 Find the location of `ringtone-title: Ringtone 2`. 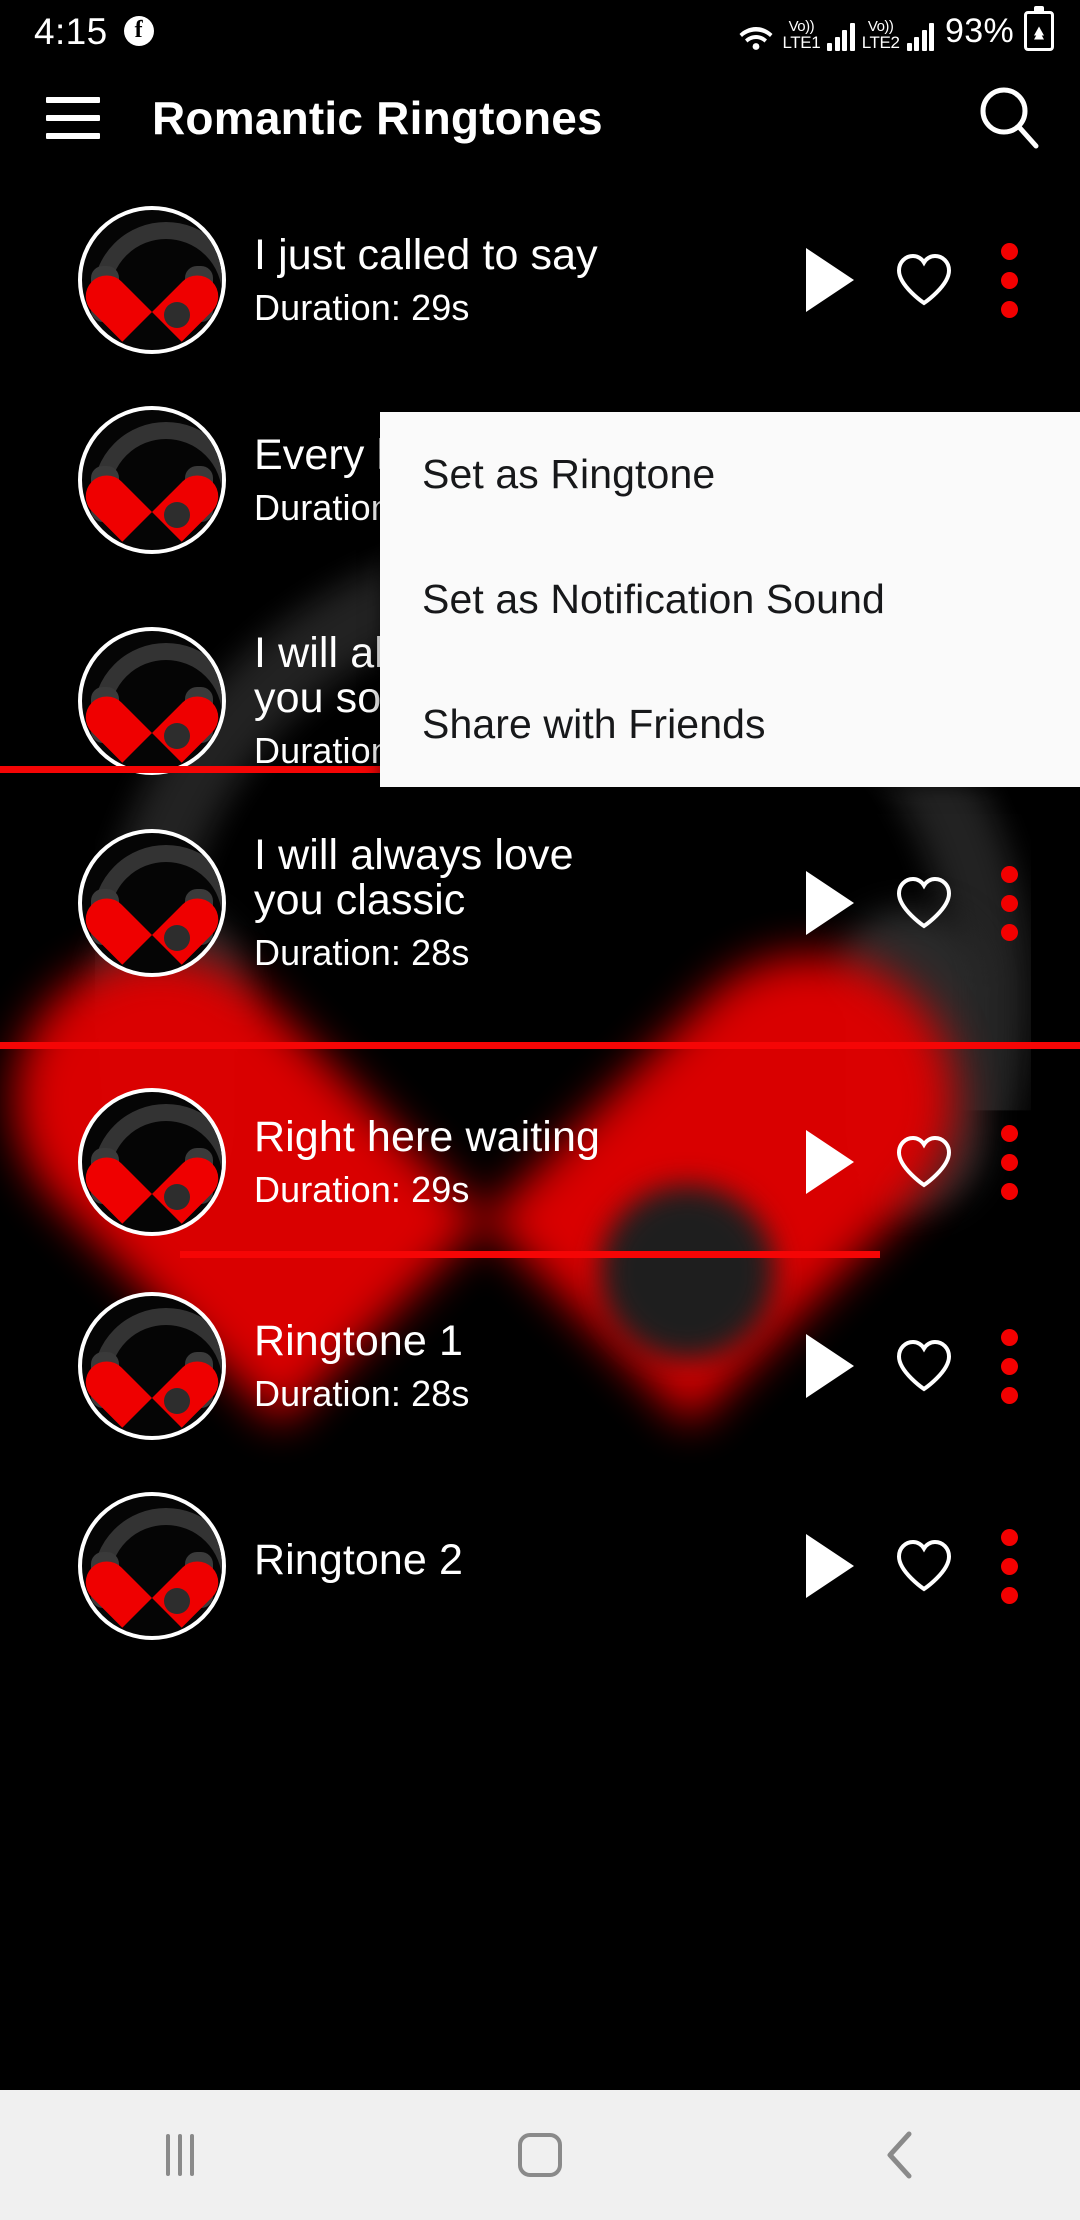

ringtone-title: Ringtone 2 is located at coordinates (358, 1560).